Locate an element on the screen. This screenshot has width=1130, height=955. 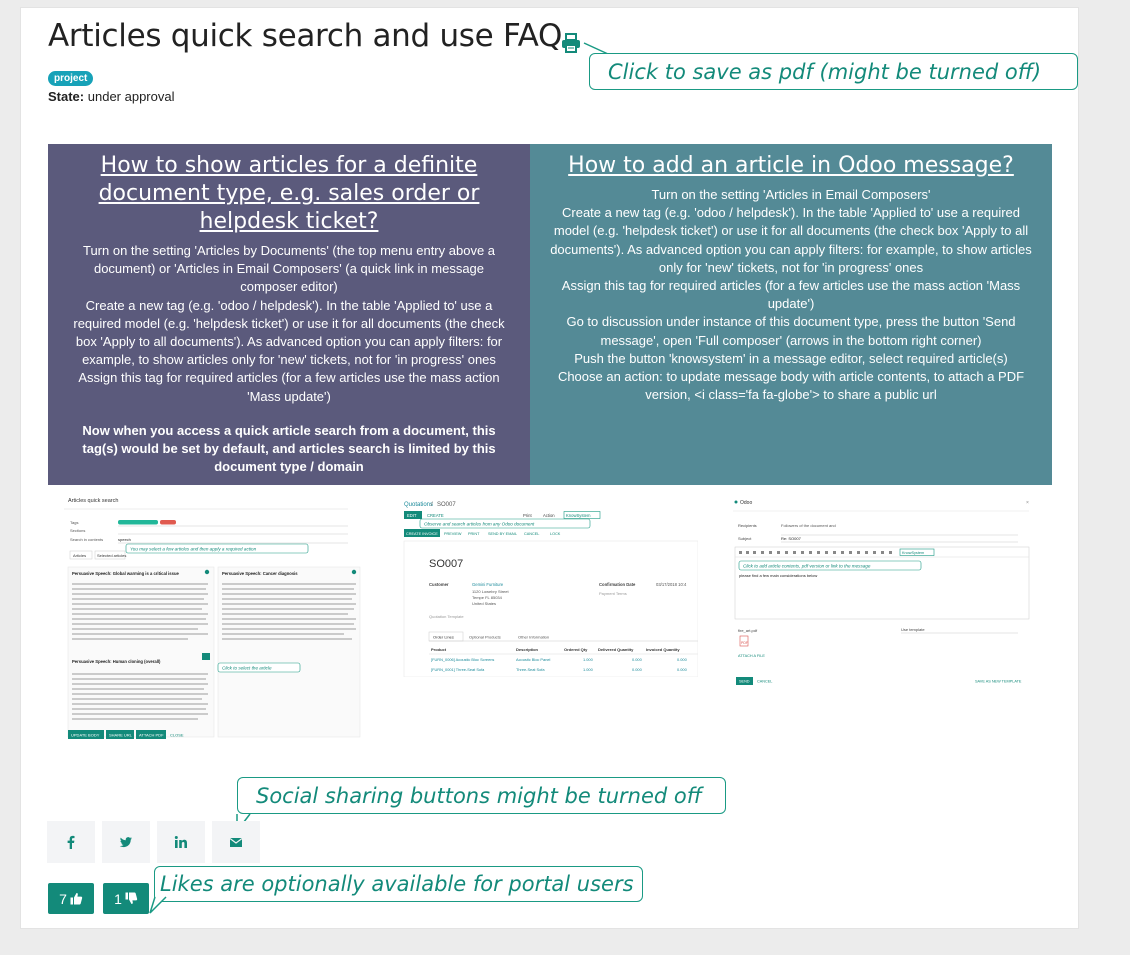
shot1-card2-title: Persuasive Speech: Cancer diagnosis is located at coordinates (260, 573).